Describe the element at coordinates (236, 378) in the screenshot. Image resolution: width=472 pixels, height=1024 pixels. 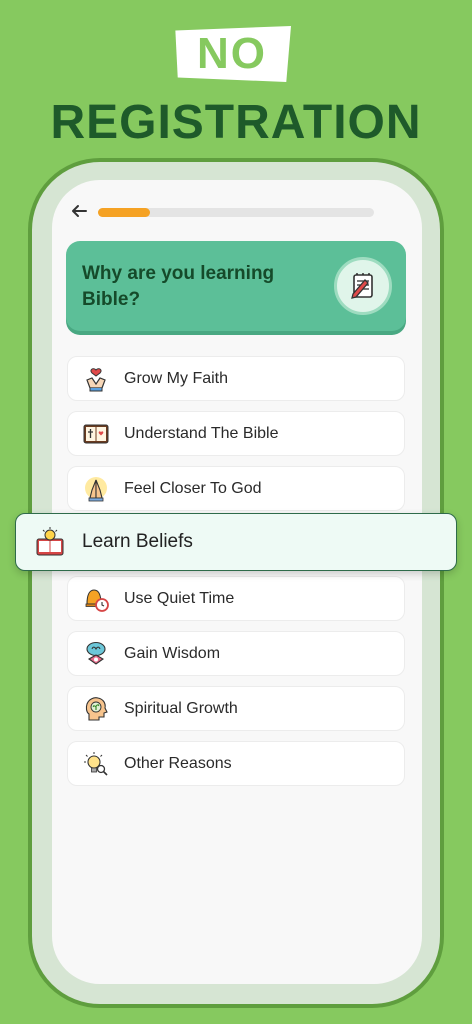
I see `option-grow-my-faith: Grow My Faith` at that location.